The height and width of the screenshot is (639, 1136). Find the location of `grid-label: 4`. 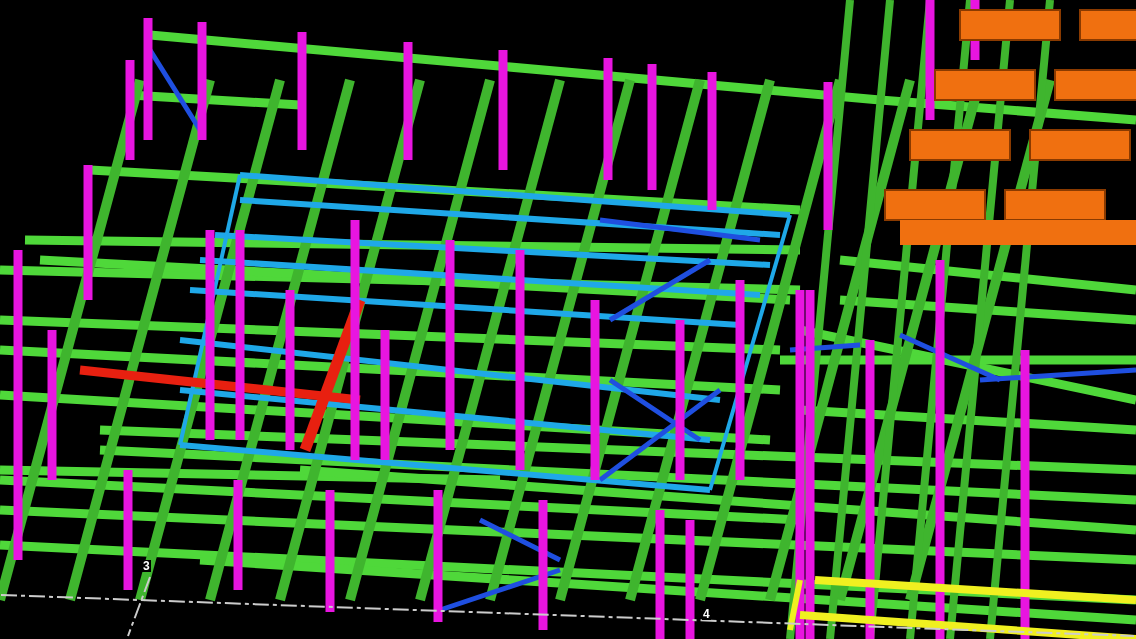

grid-label: 4 is located at coordinates (706, 614).